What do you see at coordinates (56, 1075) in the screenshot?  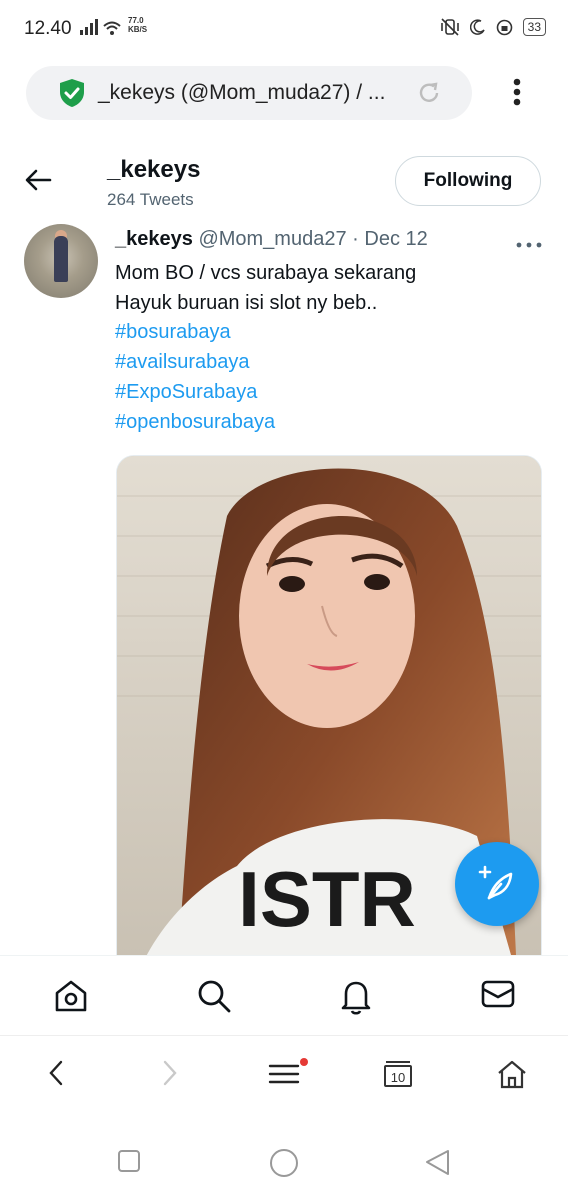 I see `back-icon` at bounding box center [56, 1075].